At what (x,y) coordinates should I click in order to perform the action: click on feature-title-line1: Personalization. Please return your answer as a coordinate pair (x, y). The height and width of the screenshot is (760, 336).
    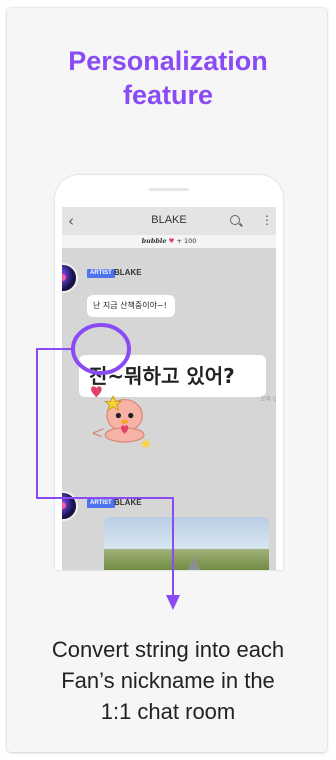
    Looking at the image, I should click on (168, 61).